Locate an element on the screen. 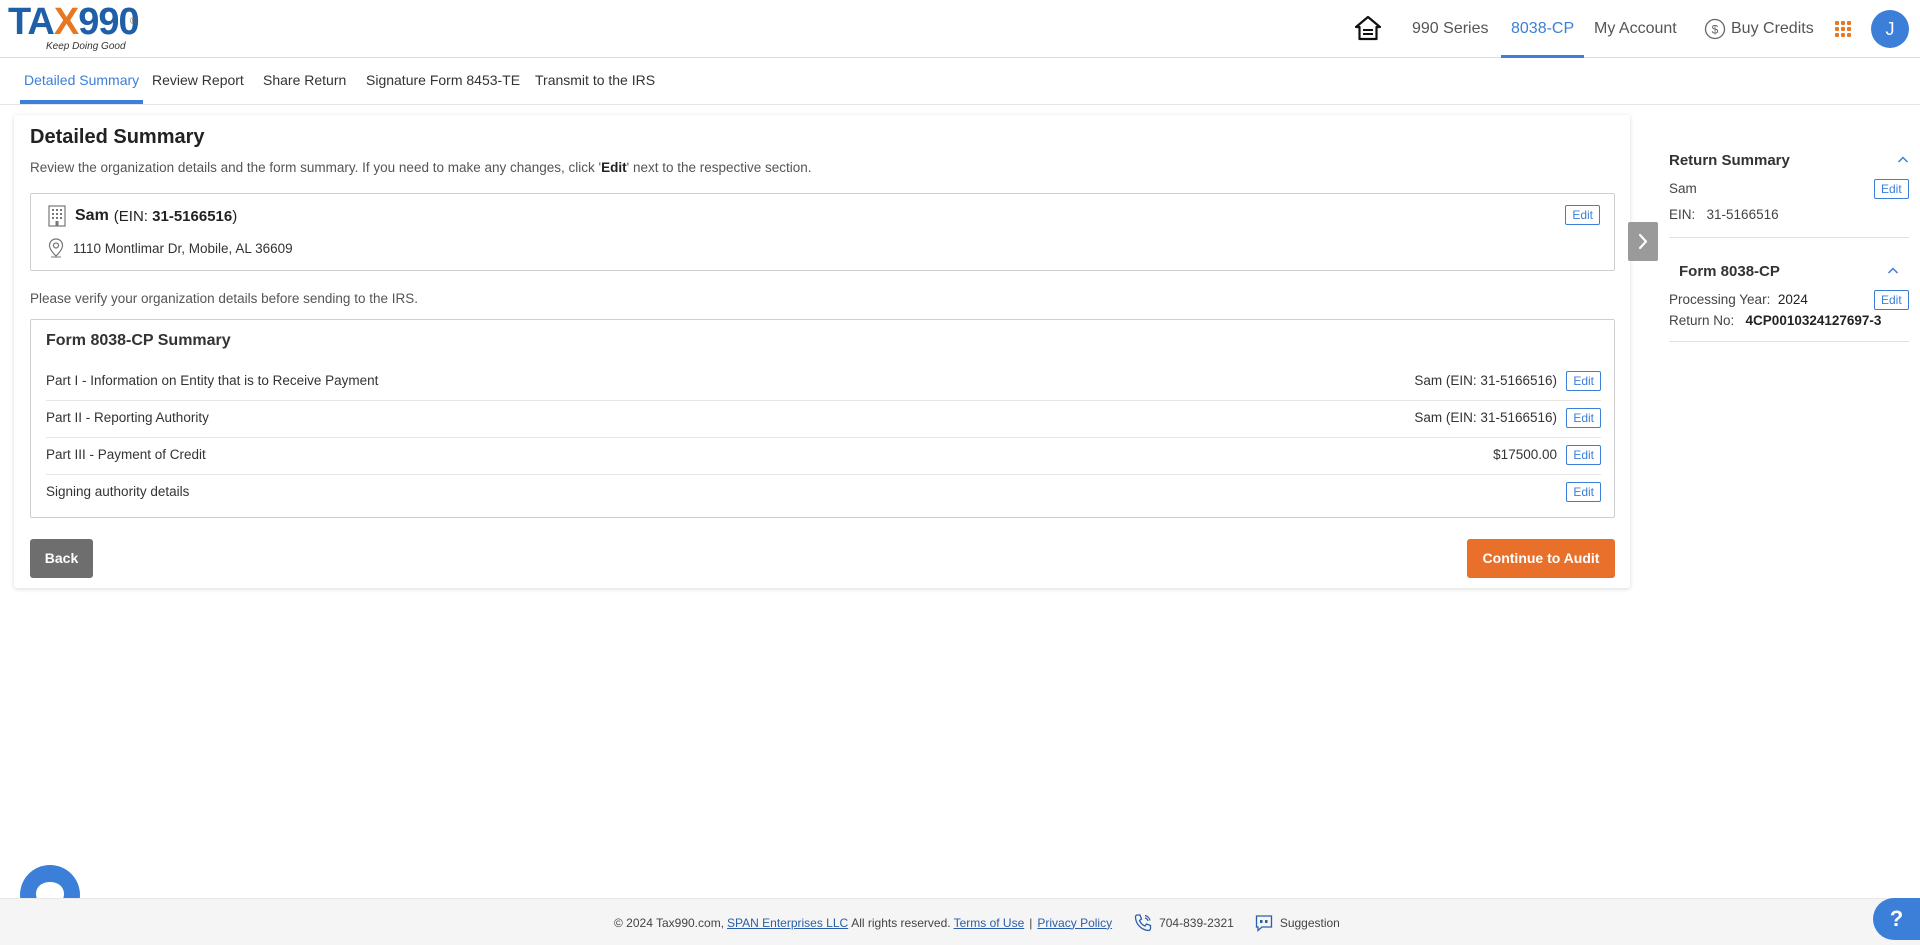  ein-label: EIN: is located at coordinates (1682, 214).